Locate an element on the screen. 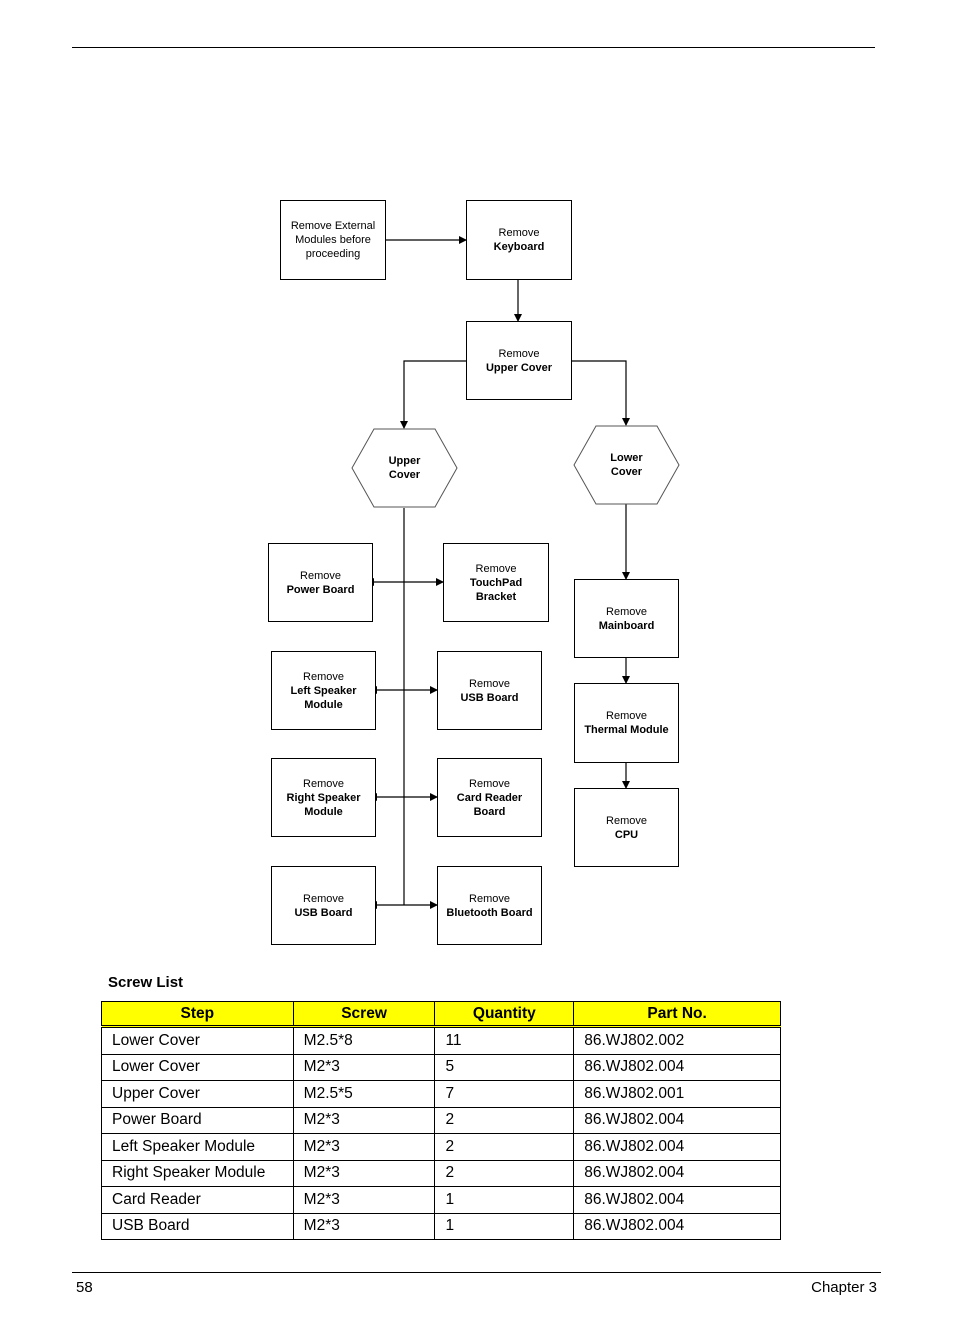 Image resolution: width=954 pixels, height=1336 pixels. step-remove-card-reader-board: Remove Card Reader Board is located at coordinates (489, 797).